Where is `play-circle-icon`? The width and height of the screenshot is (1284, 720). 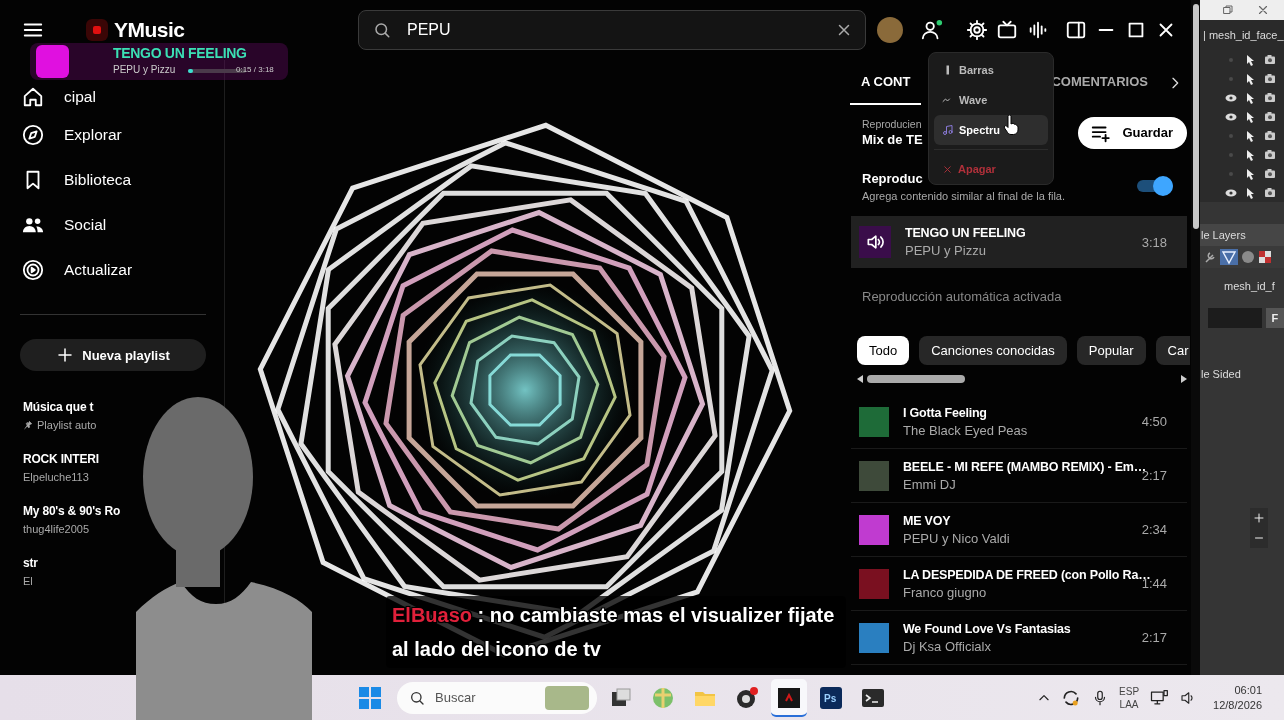 play-circle-icon is located at coordinates (33, 269).